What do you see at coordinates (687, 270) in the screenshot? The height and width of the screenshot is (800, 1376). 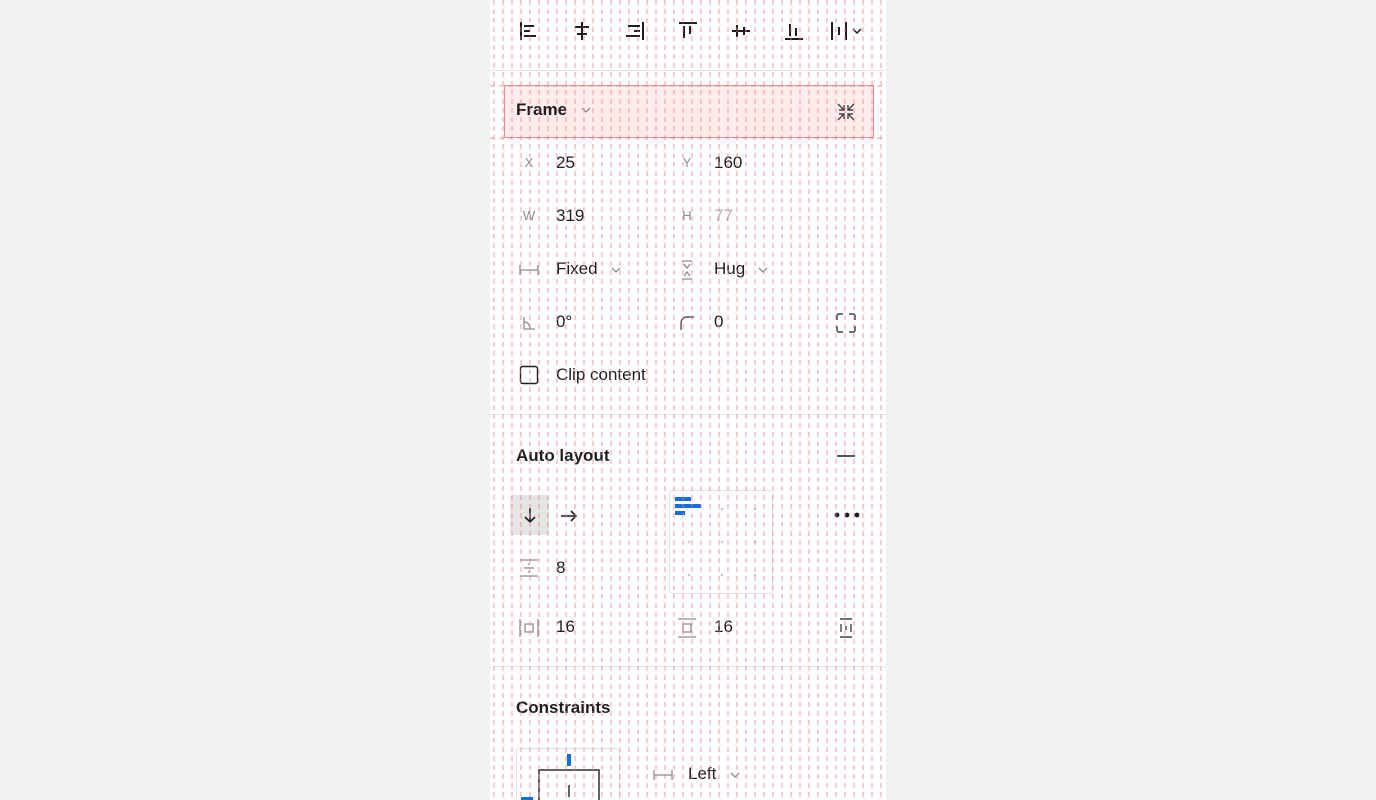 I see `vertical-resizing-icon` at bounding box center [687, 270].